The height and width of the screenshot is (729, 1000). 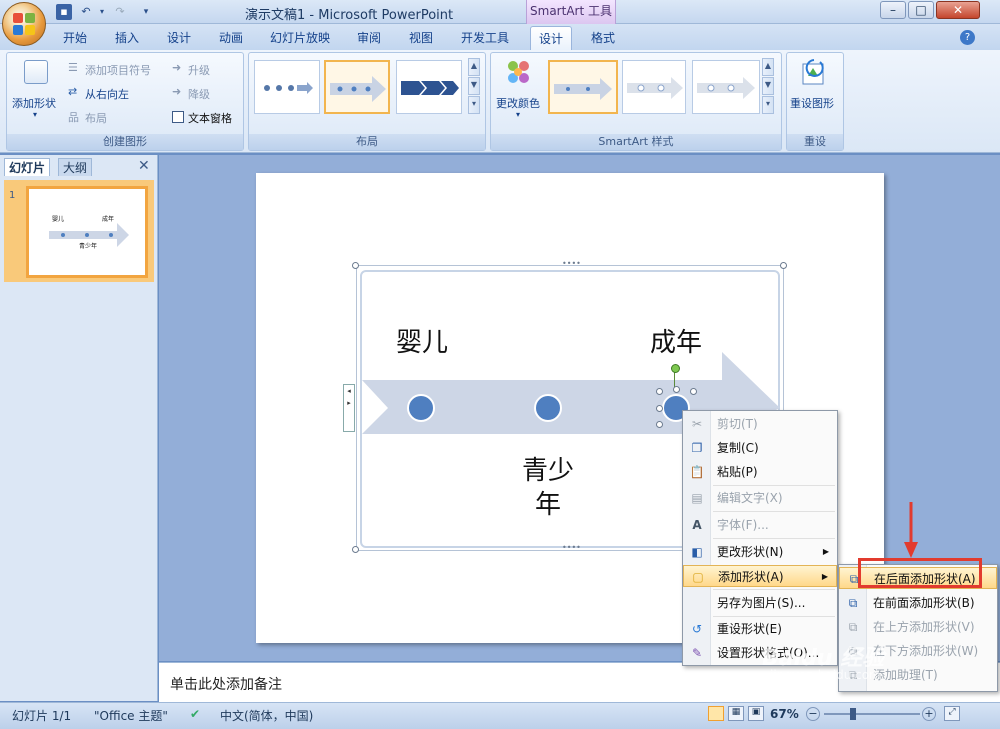 I want to click on shape-handle-l, so click(x=659, y=408).